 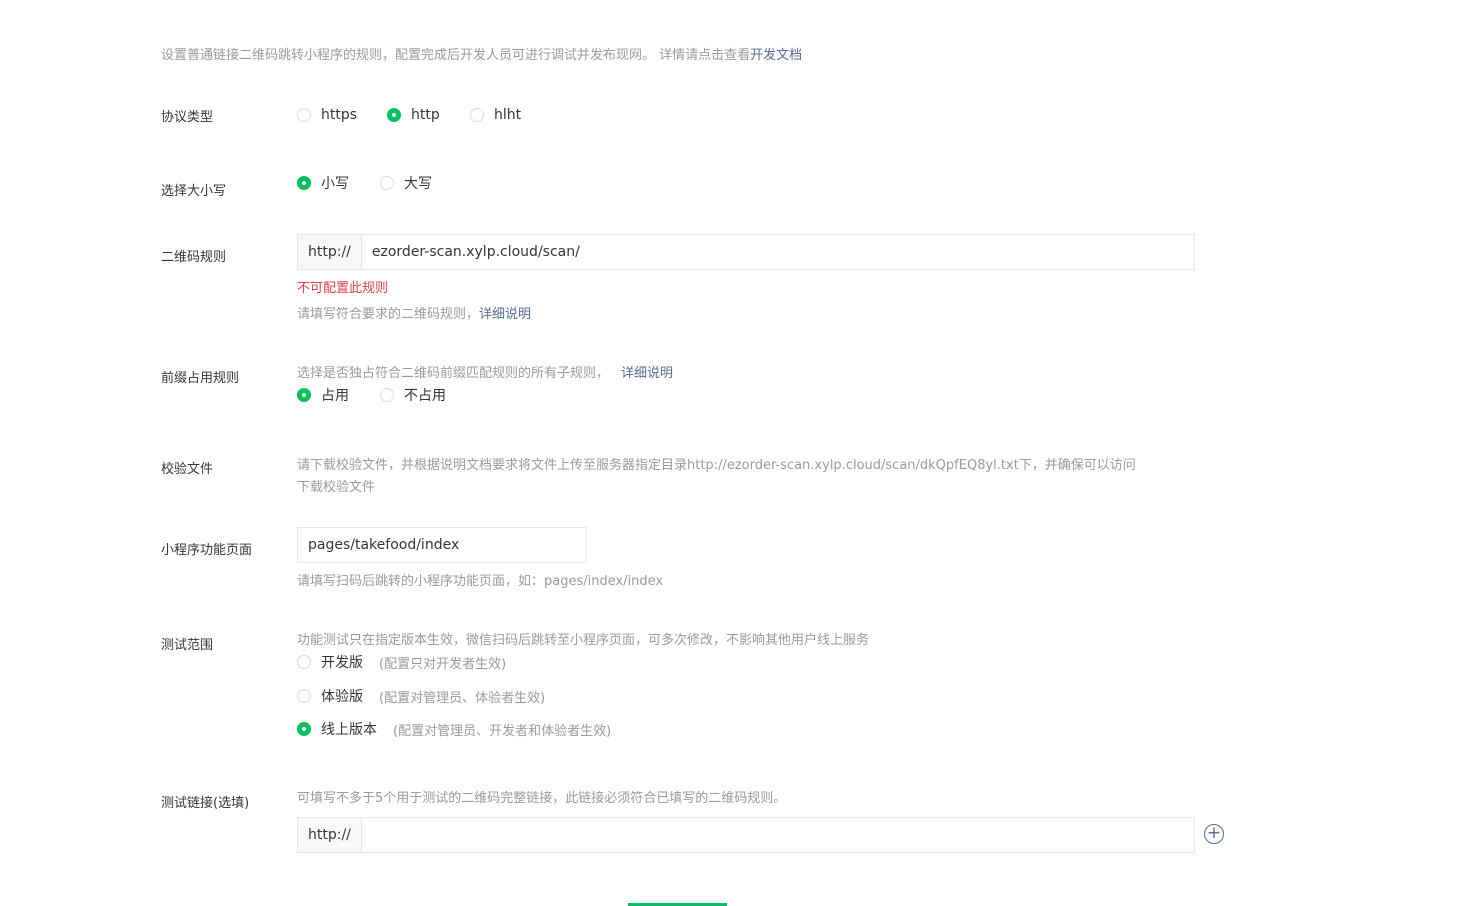 What do you see at coordinates (425, 115) in the screenshot?
I see `radio-http-label: http` at bounding box center [425, 115].